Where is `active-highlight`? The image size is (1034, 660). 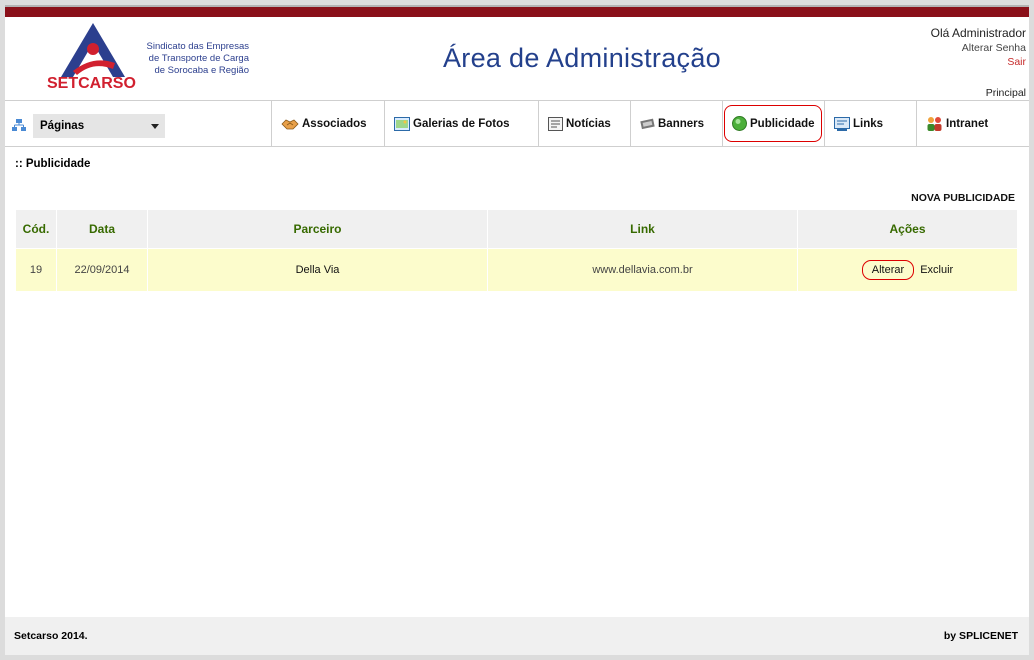 active-highlight is located at coordinates (773, 123).